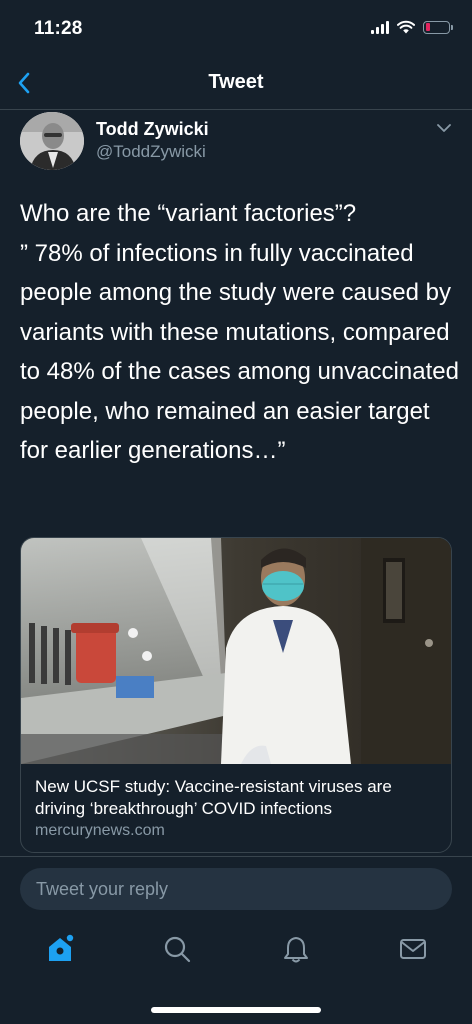 This screenshot has width=472, height=1024. I want to click on home-icon, so click(60, 949).